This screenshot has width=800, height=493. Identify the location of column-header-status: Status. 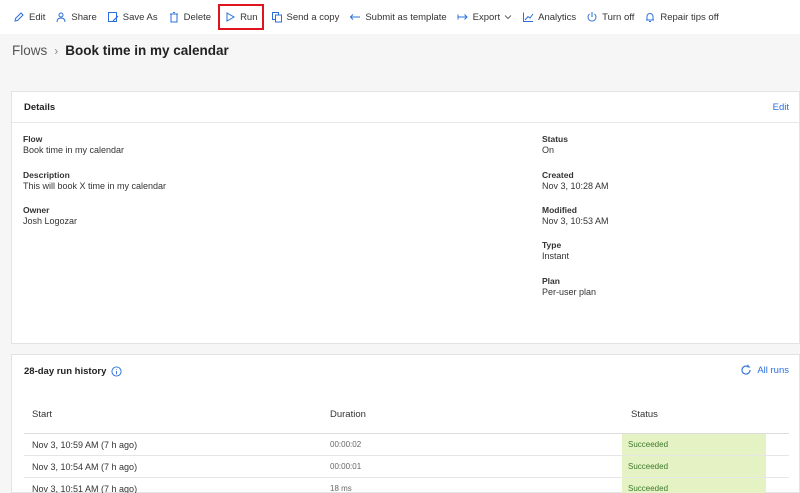
(644, 414).